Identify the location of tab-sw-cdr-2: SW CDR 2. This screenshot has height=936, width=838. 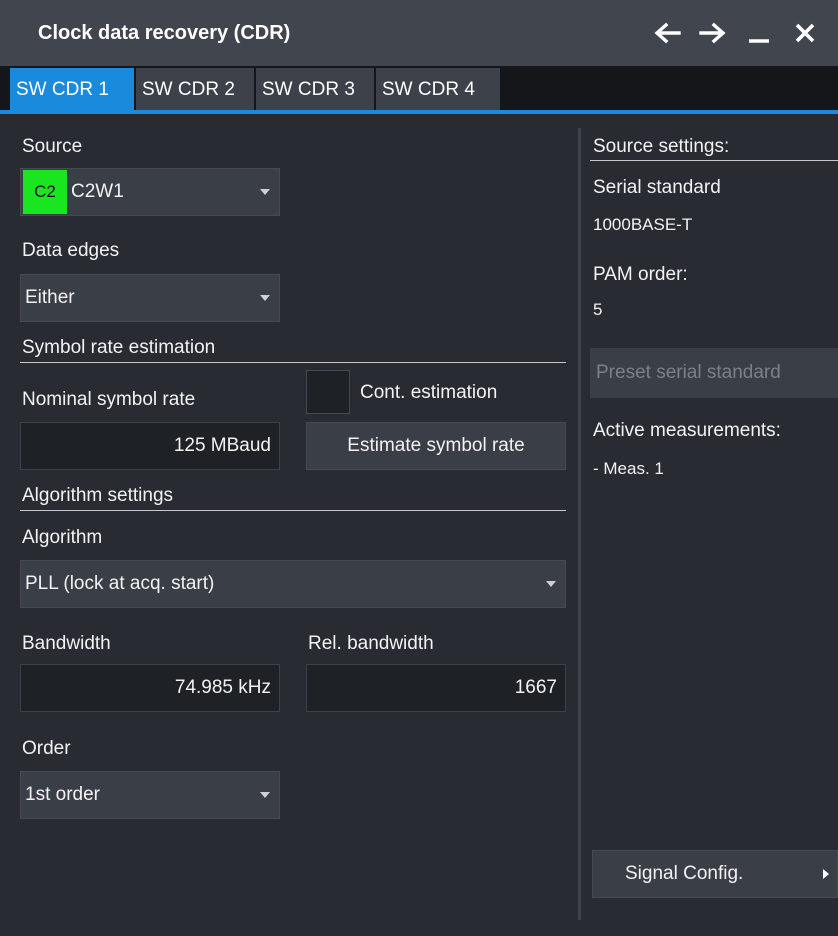
(195, 90).